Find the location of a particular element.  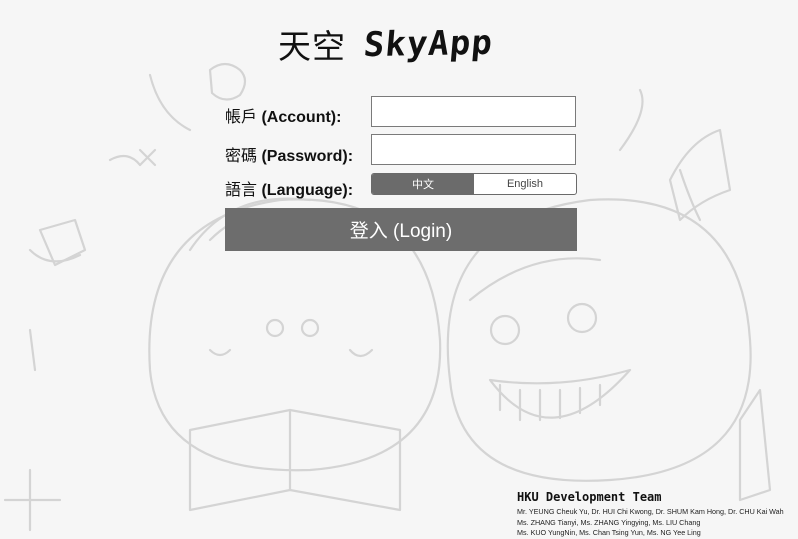

language-toggle: 中文 English is located at coordinates (474, 184).